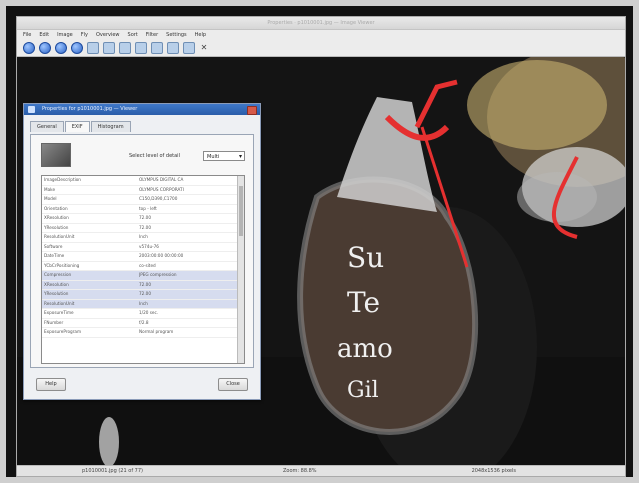  What do you see at coordinates (148, 208) in the screenshot?
I see `exif-value: top - left` at bounding box center [148, 208].